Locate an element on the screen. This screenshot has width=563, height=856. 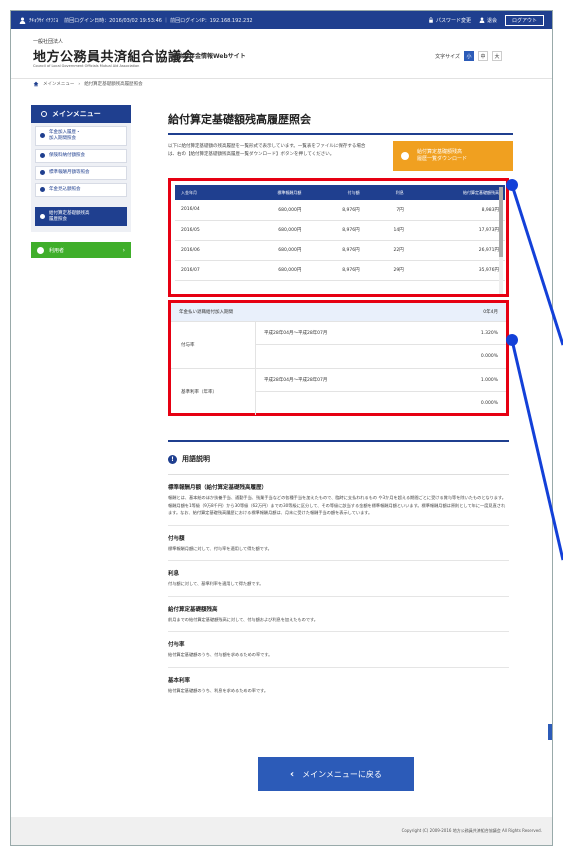
grant-rate-row: 付与率 平成28年04月～平成28年07月 1.320% 0.000% is located at coordinates (338, 344).